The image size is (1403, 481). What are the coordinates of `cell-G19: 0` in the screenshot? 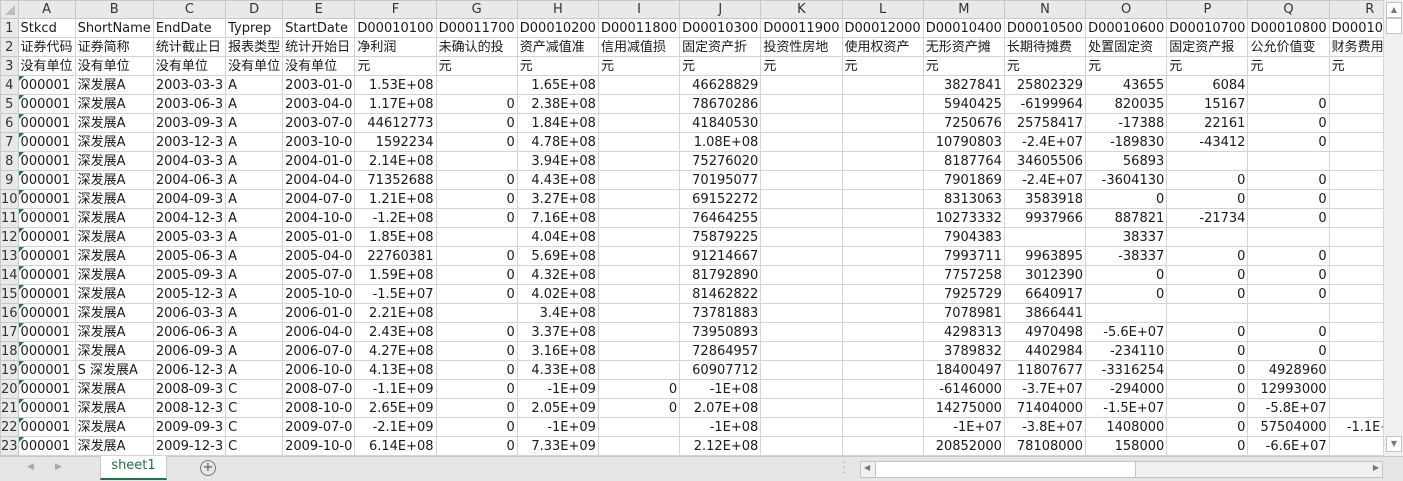 It's located at (476, 370).